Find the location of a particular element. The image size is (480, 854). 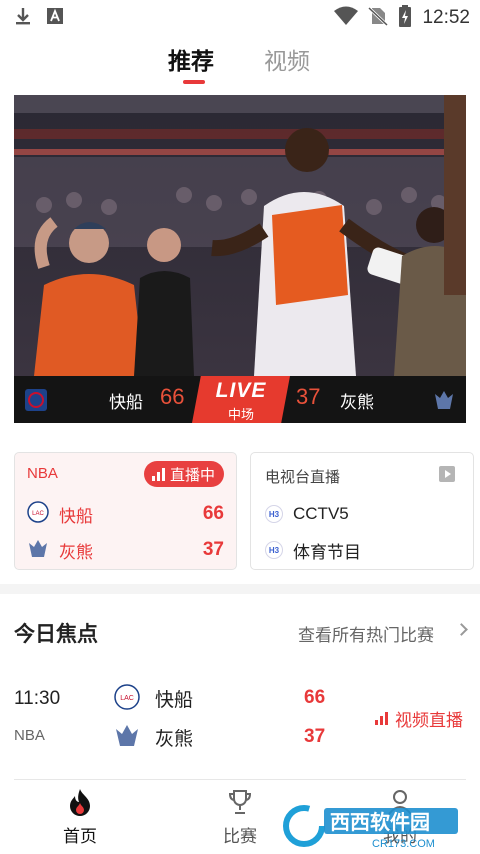

away-team-score: 37 is located at coordinates (308, 396).